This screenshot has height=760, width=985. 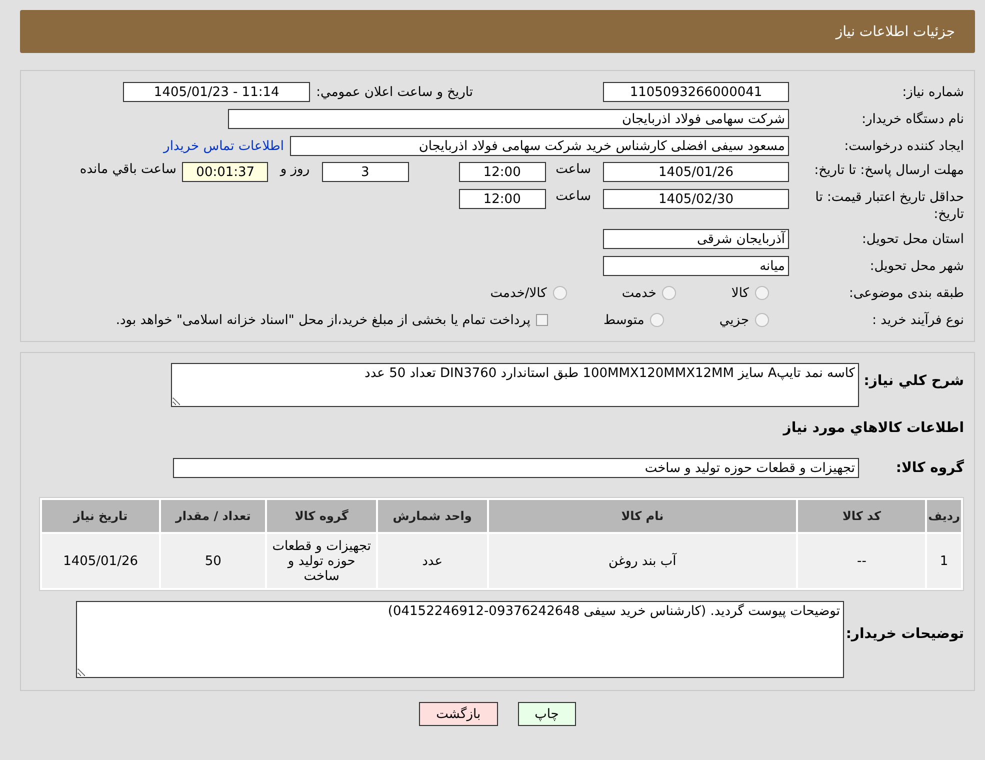 I want to click on field-label: گروه کالا:, so click(x=929, y=468).